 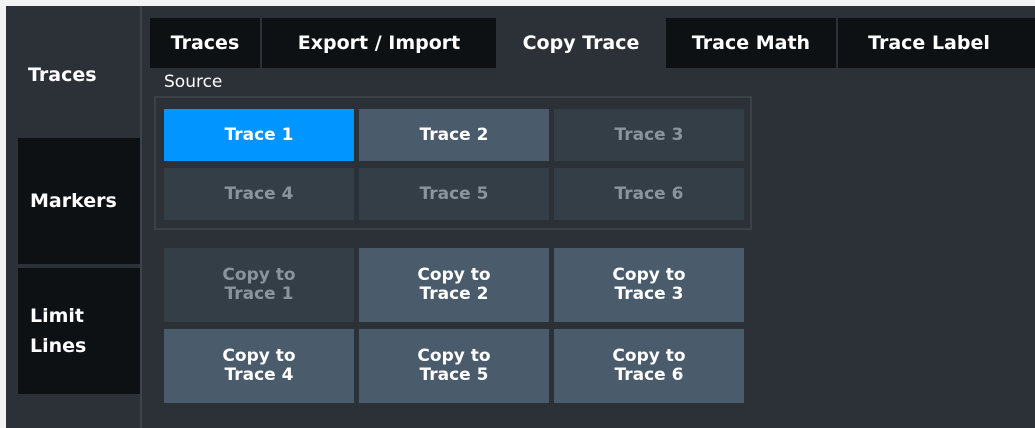 What do you see at coordinates (649, 194) in the screenshot?
I see `source-trace-6-button: Trace 6` at bounding box center [649, 194].